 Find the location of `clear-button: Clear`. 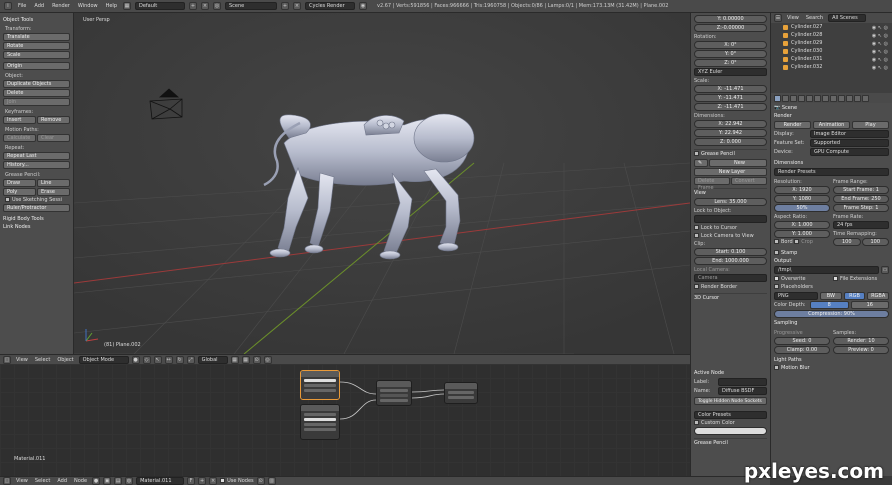

clear-button: Clear is located at coordinates (53, 138).